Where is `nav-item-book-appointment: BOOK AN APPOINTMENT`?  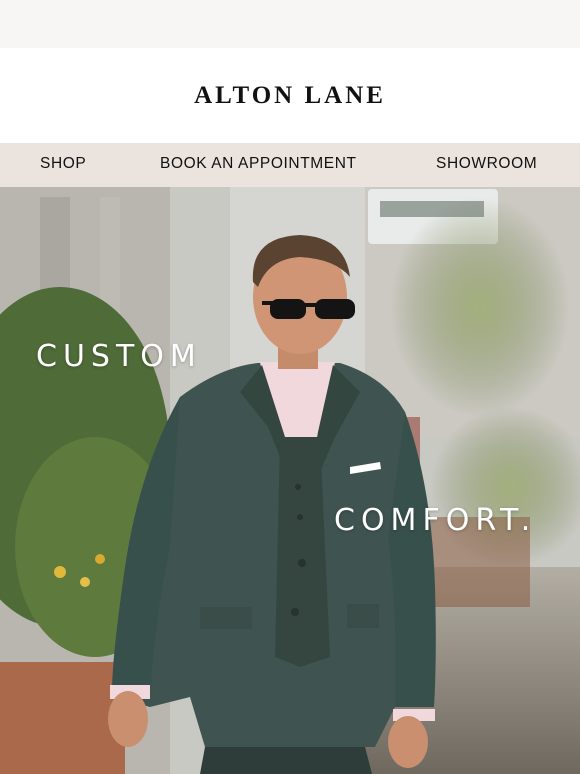
nav-item-book-appointment: BOOK AN APPOINTMENT is located at coordinates (258, 164).